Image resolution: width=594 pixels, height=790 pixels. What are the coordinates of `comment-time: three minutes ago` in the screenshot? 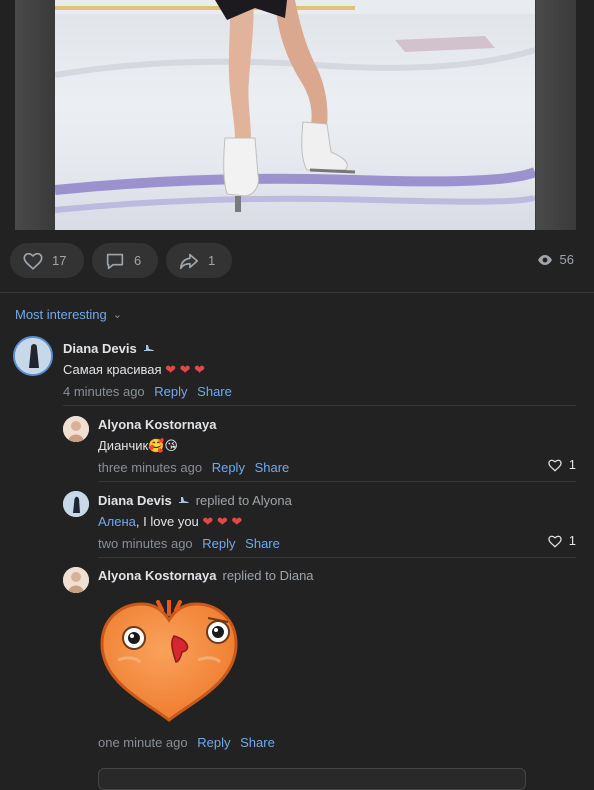 It's located at (150, 467).